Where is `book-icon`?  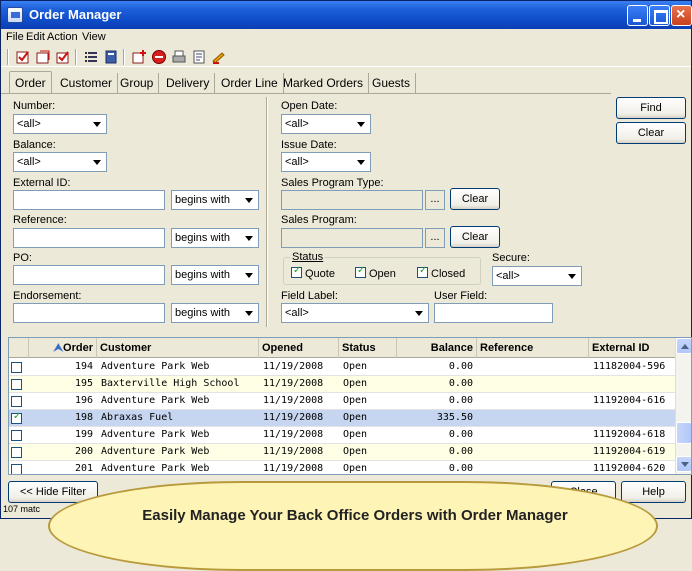
book-icon is located at coordinates (111, 57).